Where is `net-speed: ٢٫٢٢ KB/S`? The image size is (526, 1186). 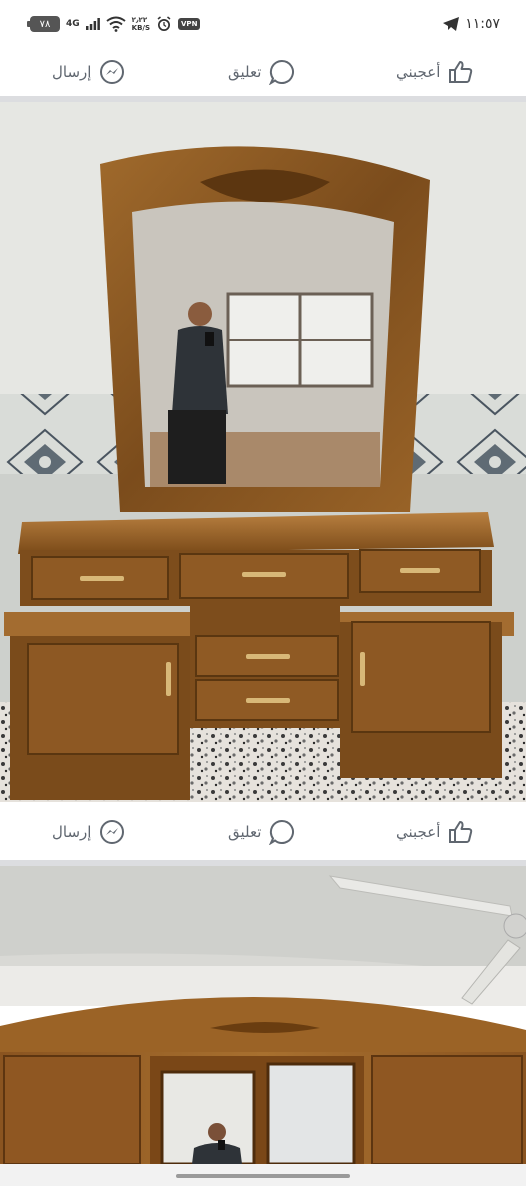
net-speed: ٢٫٢٢ KB/S is located at coordinates (141, 24).